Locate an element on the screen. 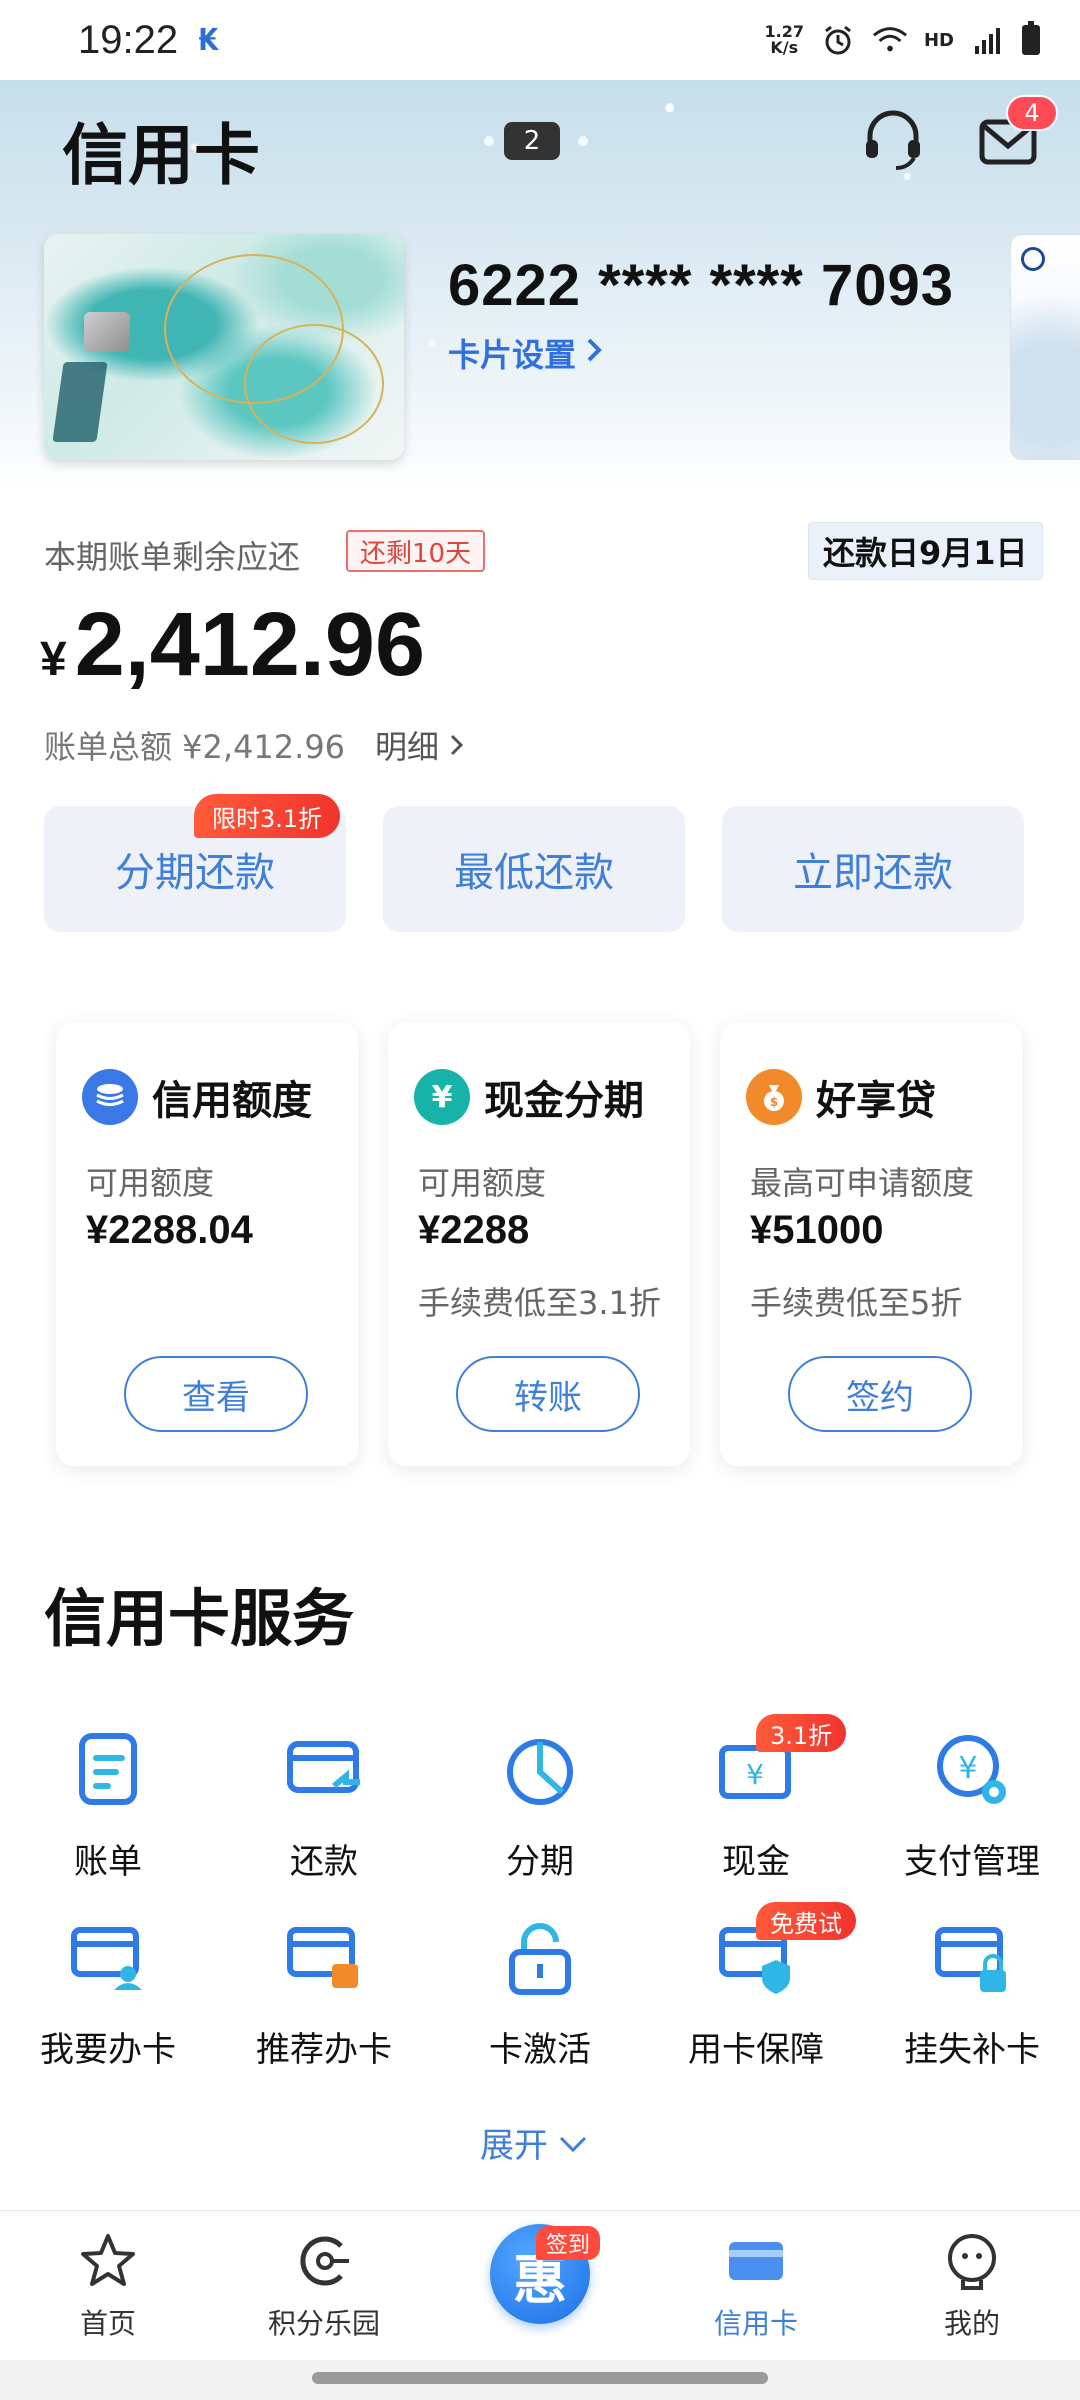  bill-detail-link: 明细 is located at coordinates (420, 745).